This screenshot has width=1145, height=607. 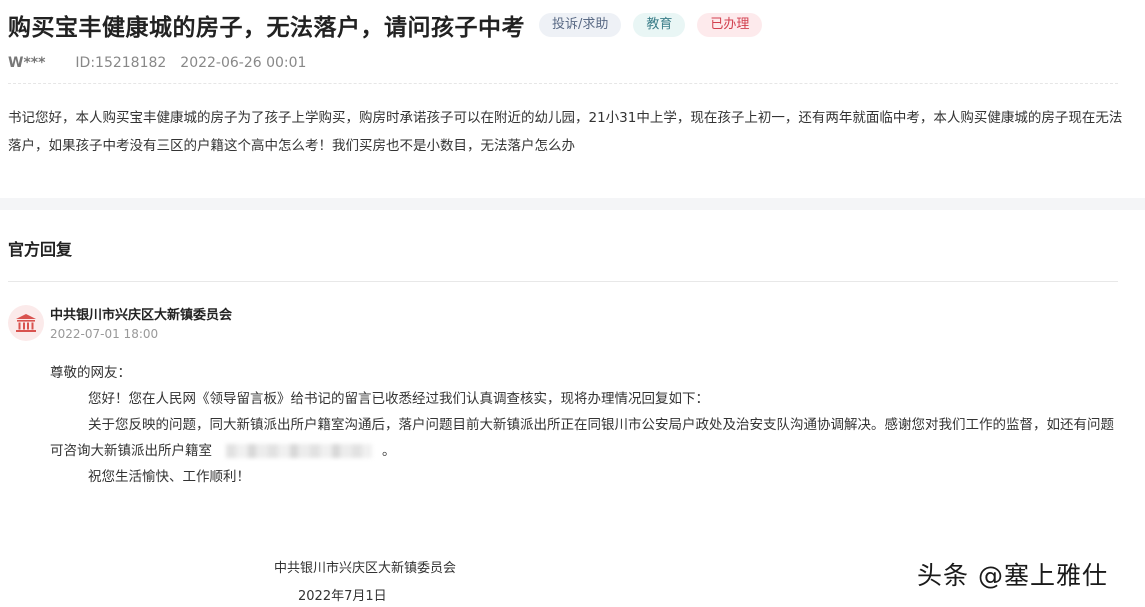 What do you see at coordinates (299, 451) in the screenshot?
I see `redacted-phone` at bounding box center [299, 451].